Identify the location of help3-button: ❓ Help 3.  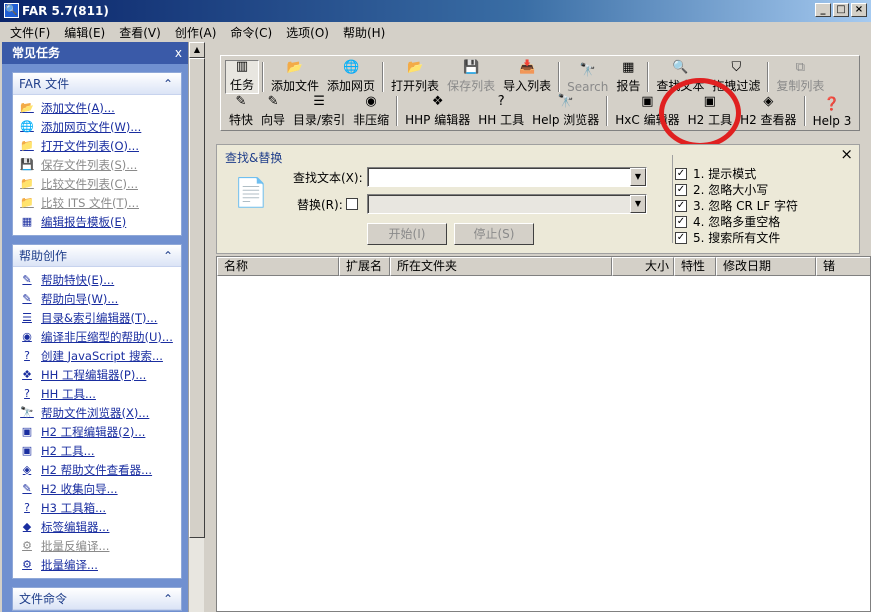
(832, 111).